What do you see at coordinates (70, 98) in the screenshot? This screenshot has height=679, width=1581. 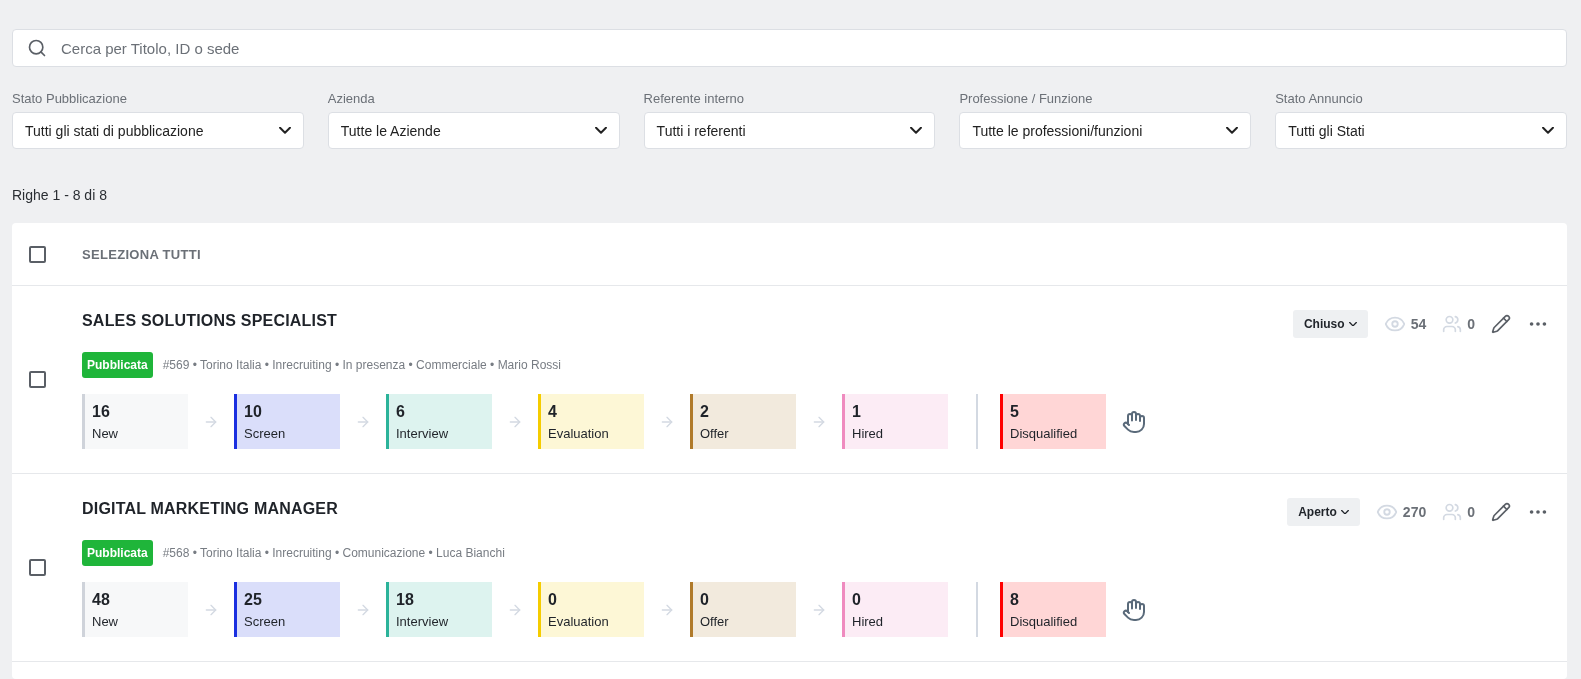 I see `filter-label: Stato Pubblicazione` at bounding box center [70, 98].